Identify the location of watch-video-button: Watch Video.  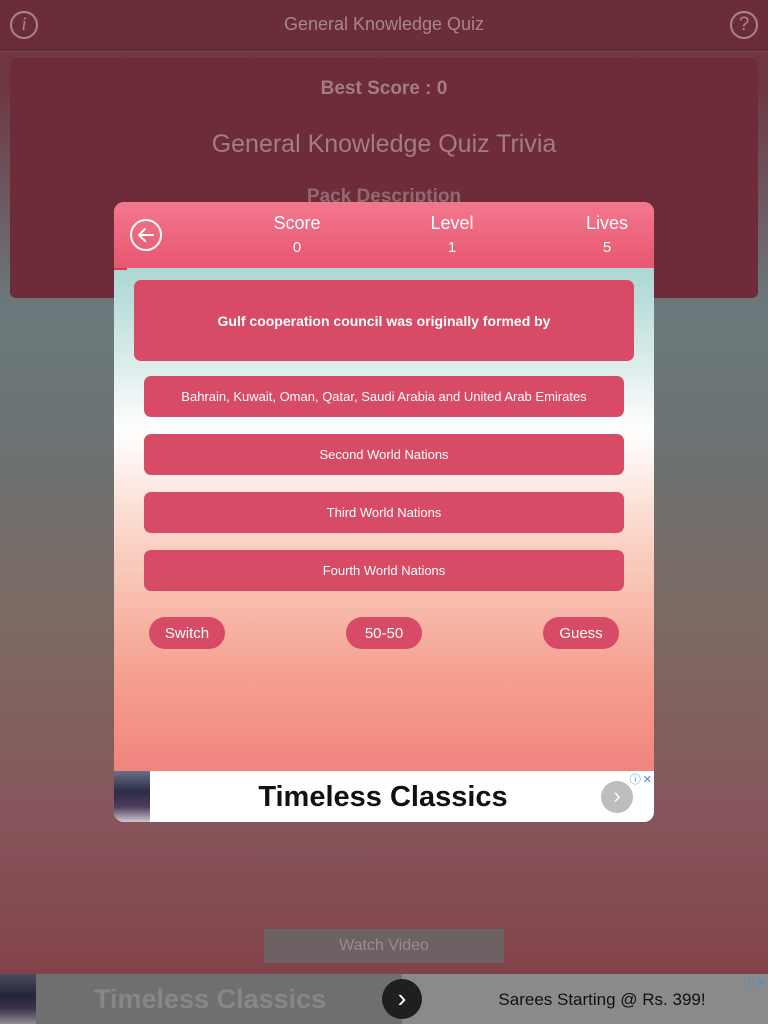
(384, 946).